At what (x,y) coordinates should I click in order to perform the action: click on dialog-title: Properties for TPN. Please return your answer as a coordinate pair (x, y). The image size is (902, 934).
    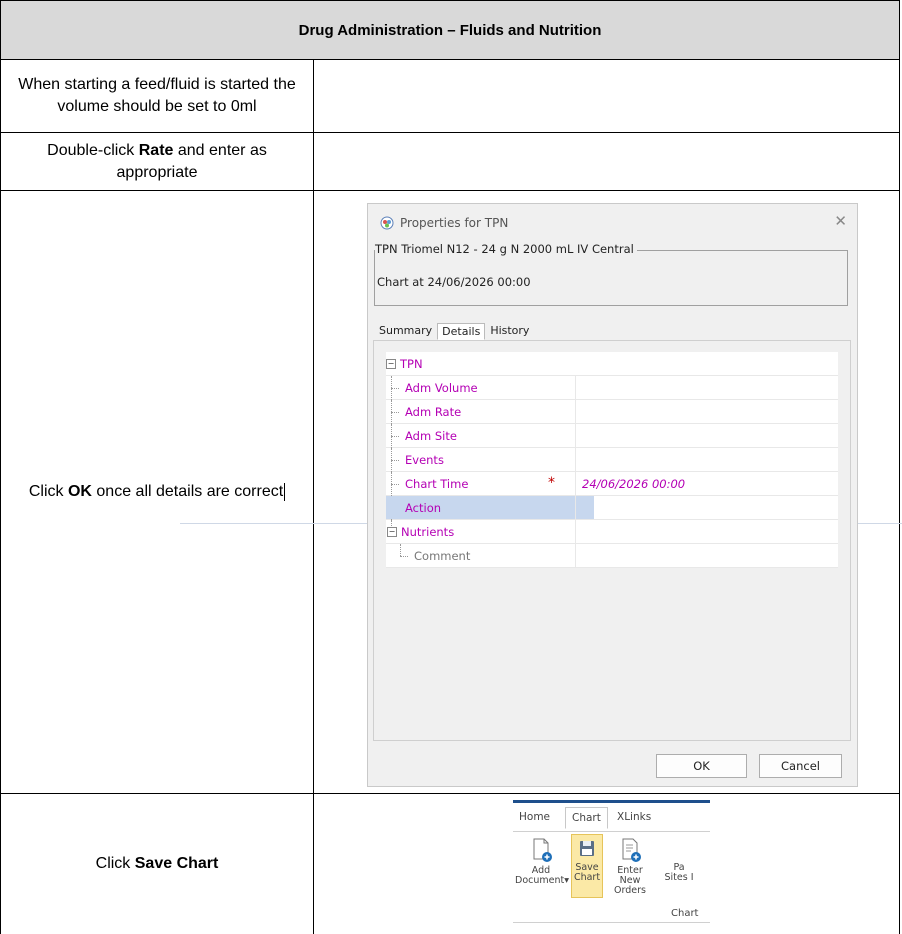
    Looking at the image, I should click on (454, 223).